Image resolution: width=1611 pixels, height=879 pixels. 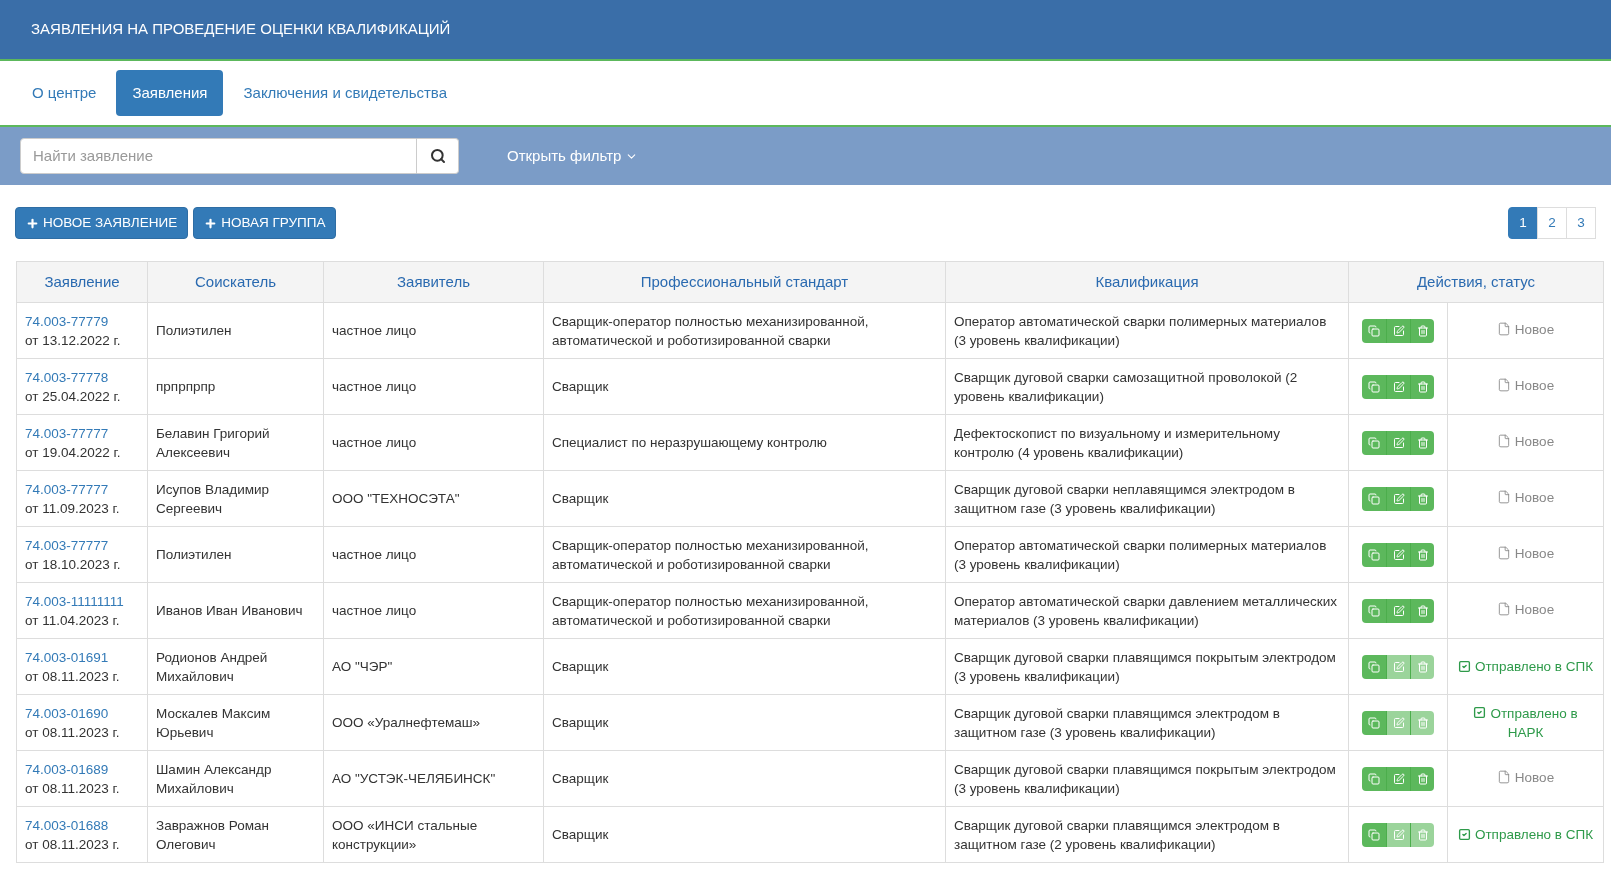 What do you see at coordinates (102, 223) in the screenshot?
I see `add-button: НОВОЕ ЗАЯВЛЕНИЕ` at bounding box center [102, 223].